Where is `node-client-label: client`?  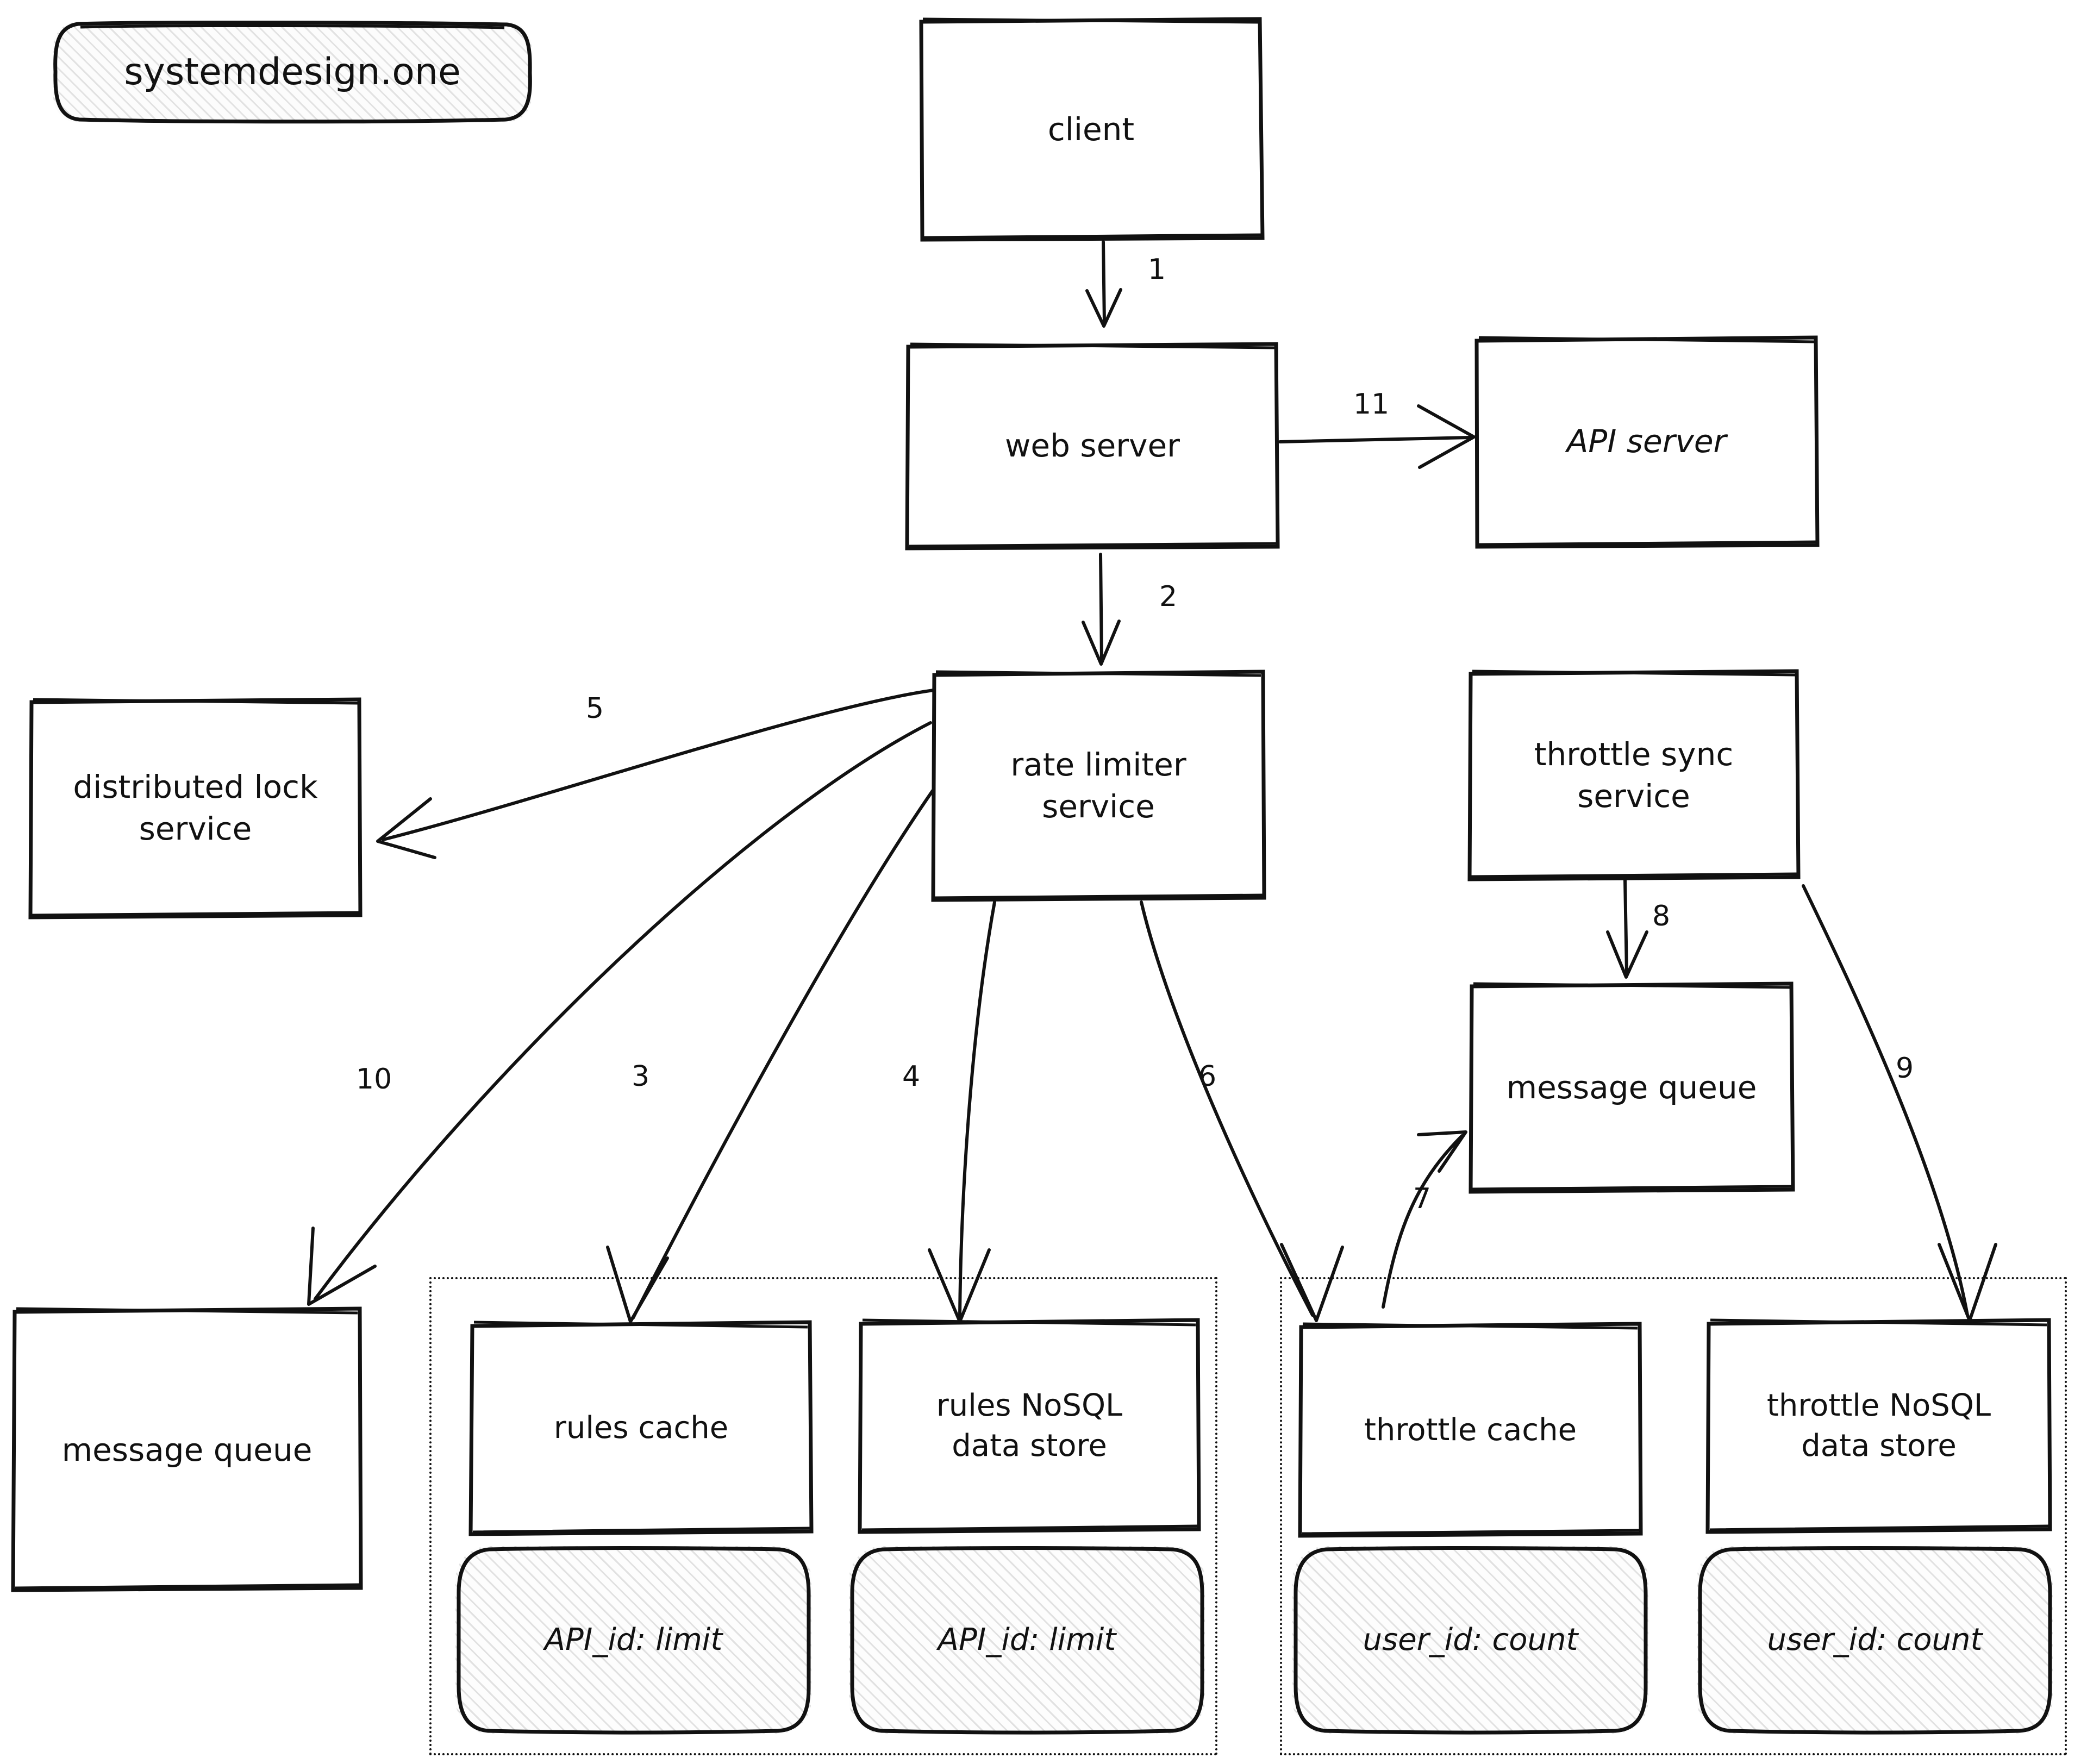 node-client-label: client is located at coordinates (1091, 129).